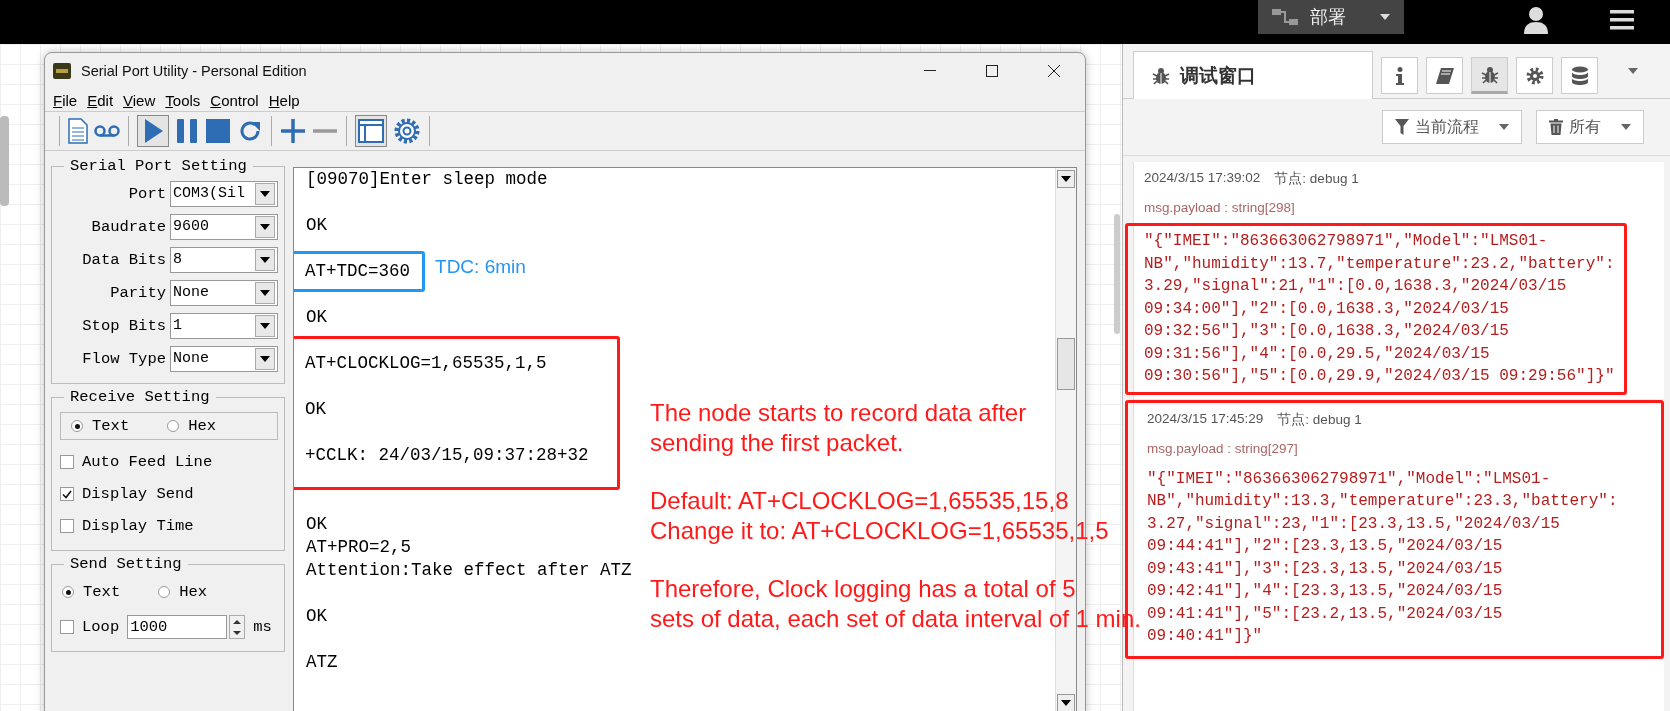 This screenshot has height=711, width=1670. I want to click on dropdown: 9600, so click(224, 226).